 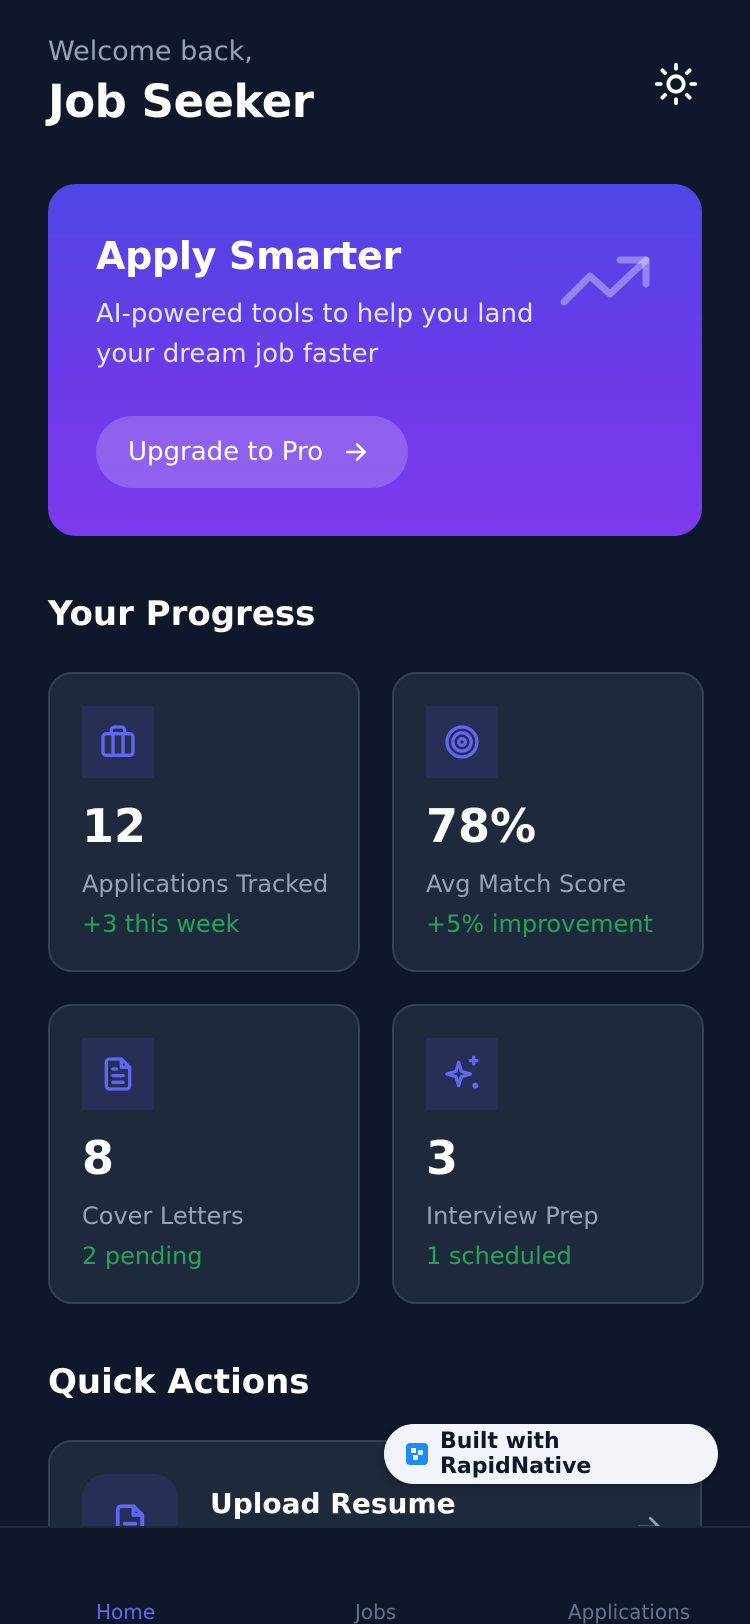 What do you see at coordinates (417, 1454) in the screenshot?
I see `rapidnative-logo-icon` at bounding box center [417, 1454].